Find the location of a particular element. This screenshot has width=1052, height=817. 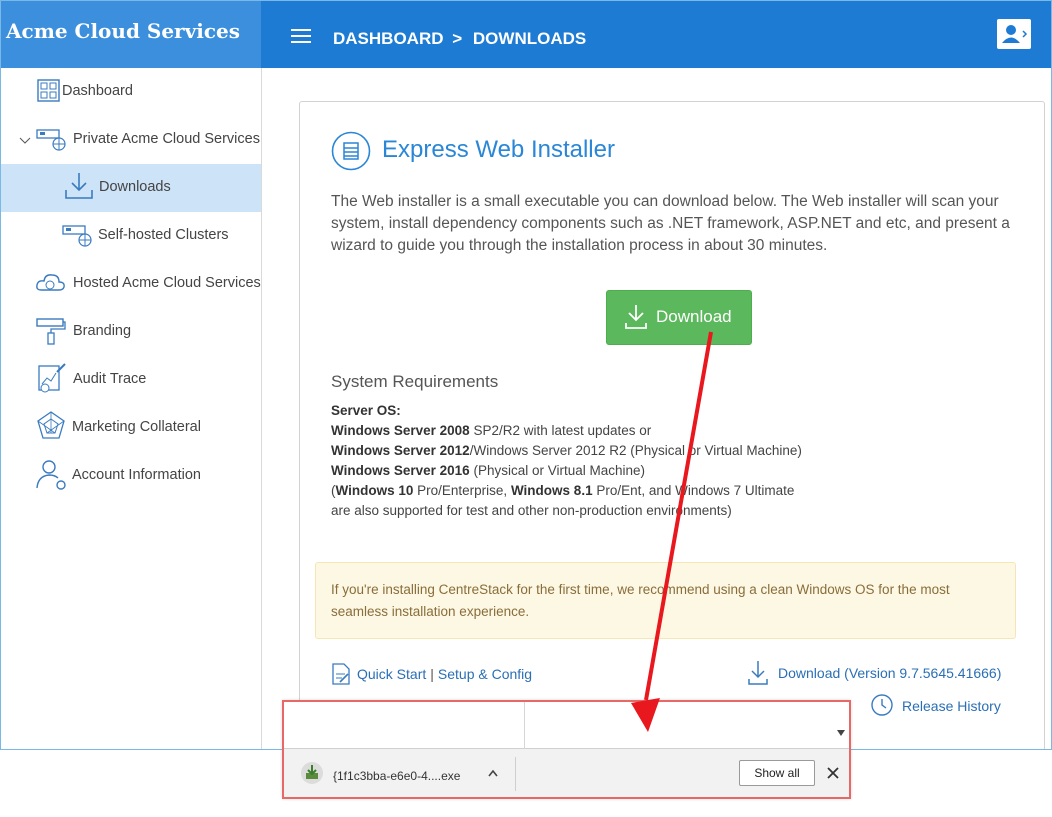

sidebar-item-branding: Branding is located at coordinates (131, 332).